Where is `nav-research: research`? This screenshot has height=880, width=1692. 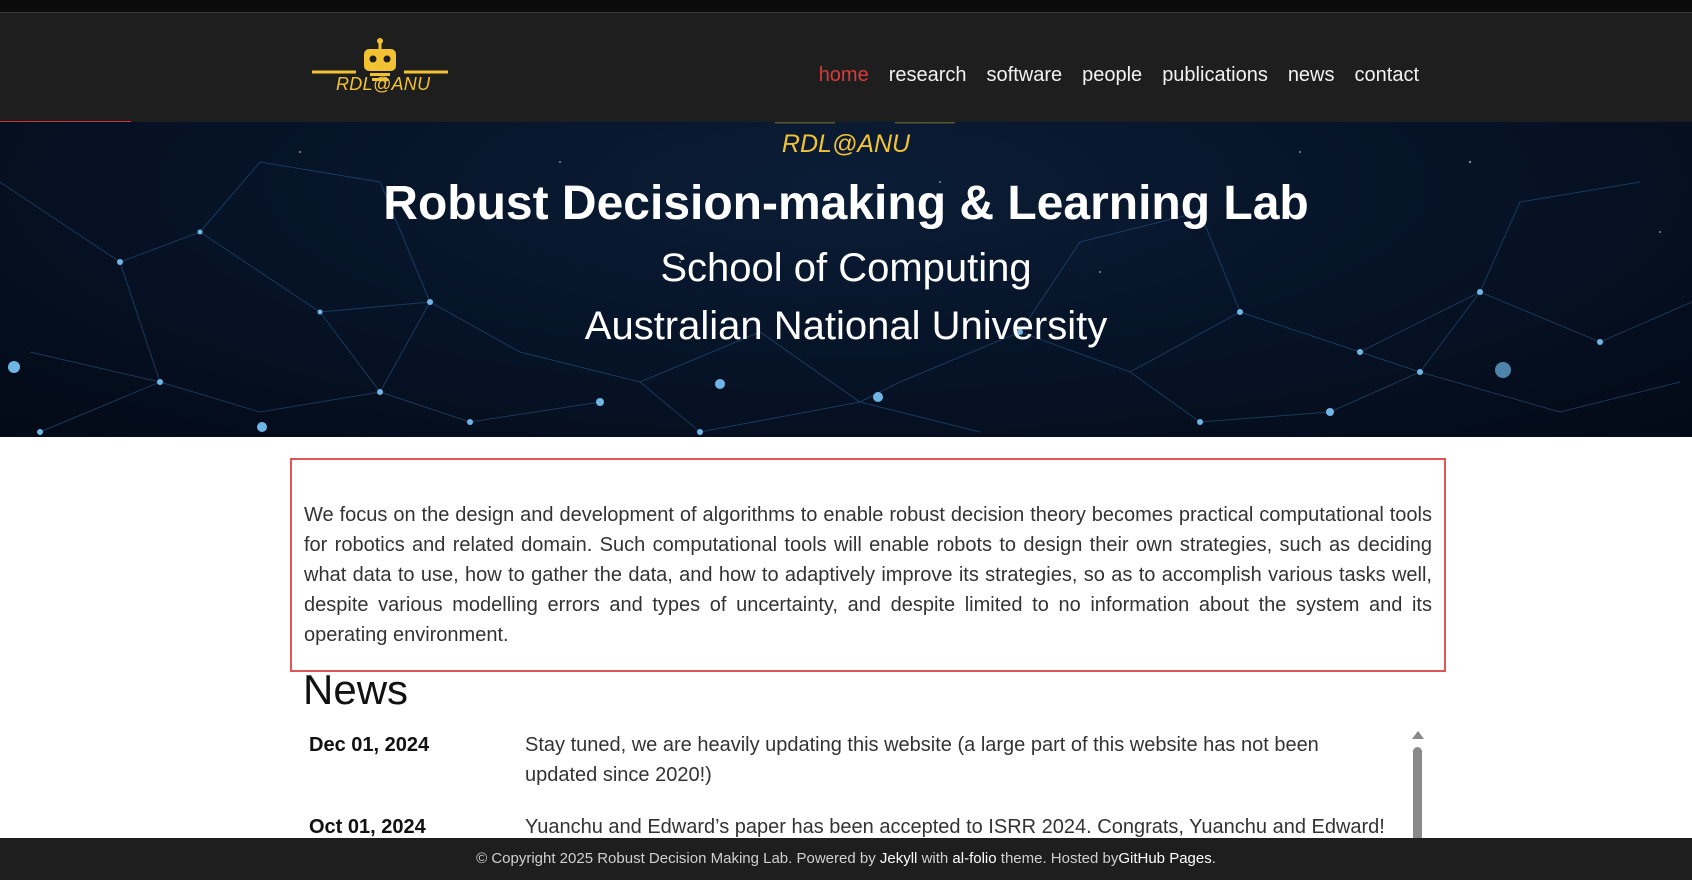 nav-research: research is located at coordinates (928, 75).